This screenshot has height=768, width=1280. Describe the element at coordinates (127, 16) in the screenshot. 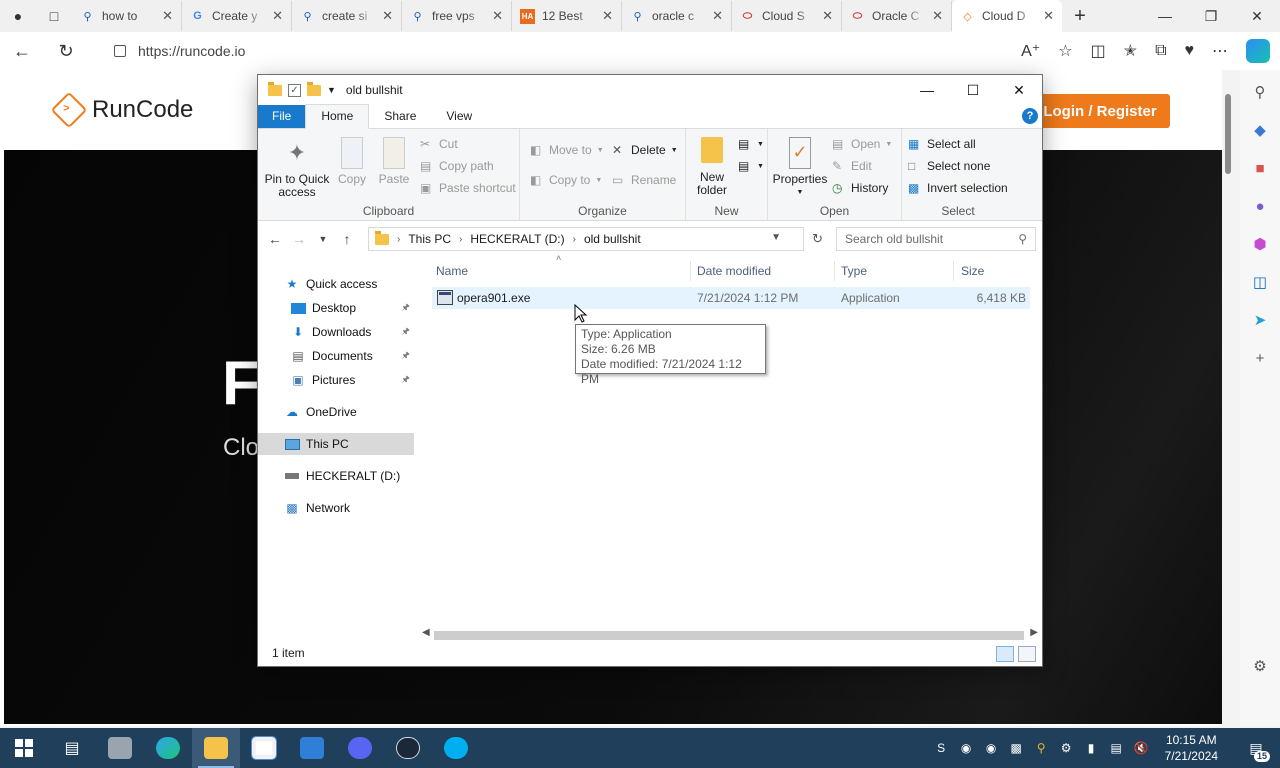

I see `browser-tab: ⚲ how to ✕` at that location.